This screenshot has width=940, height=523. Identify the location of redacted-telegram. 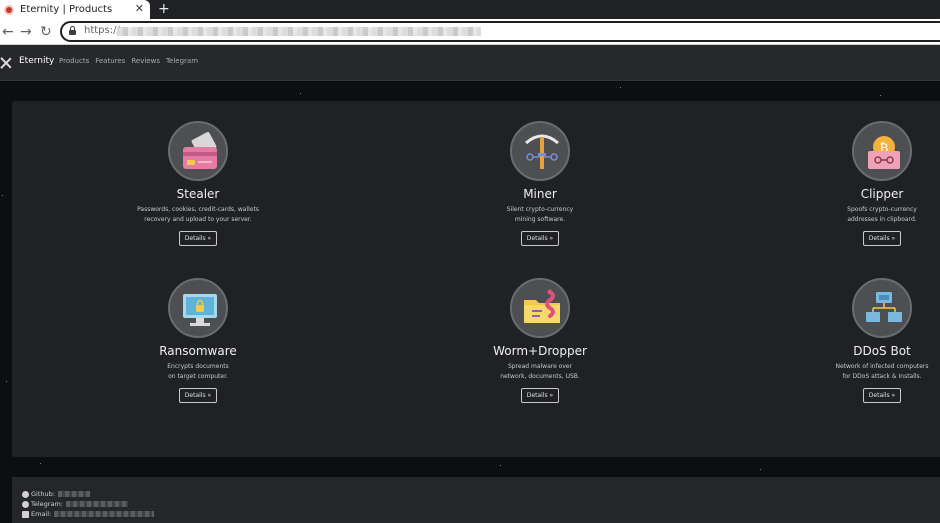
(96, 504).